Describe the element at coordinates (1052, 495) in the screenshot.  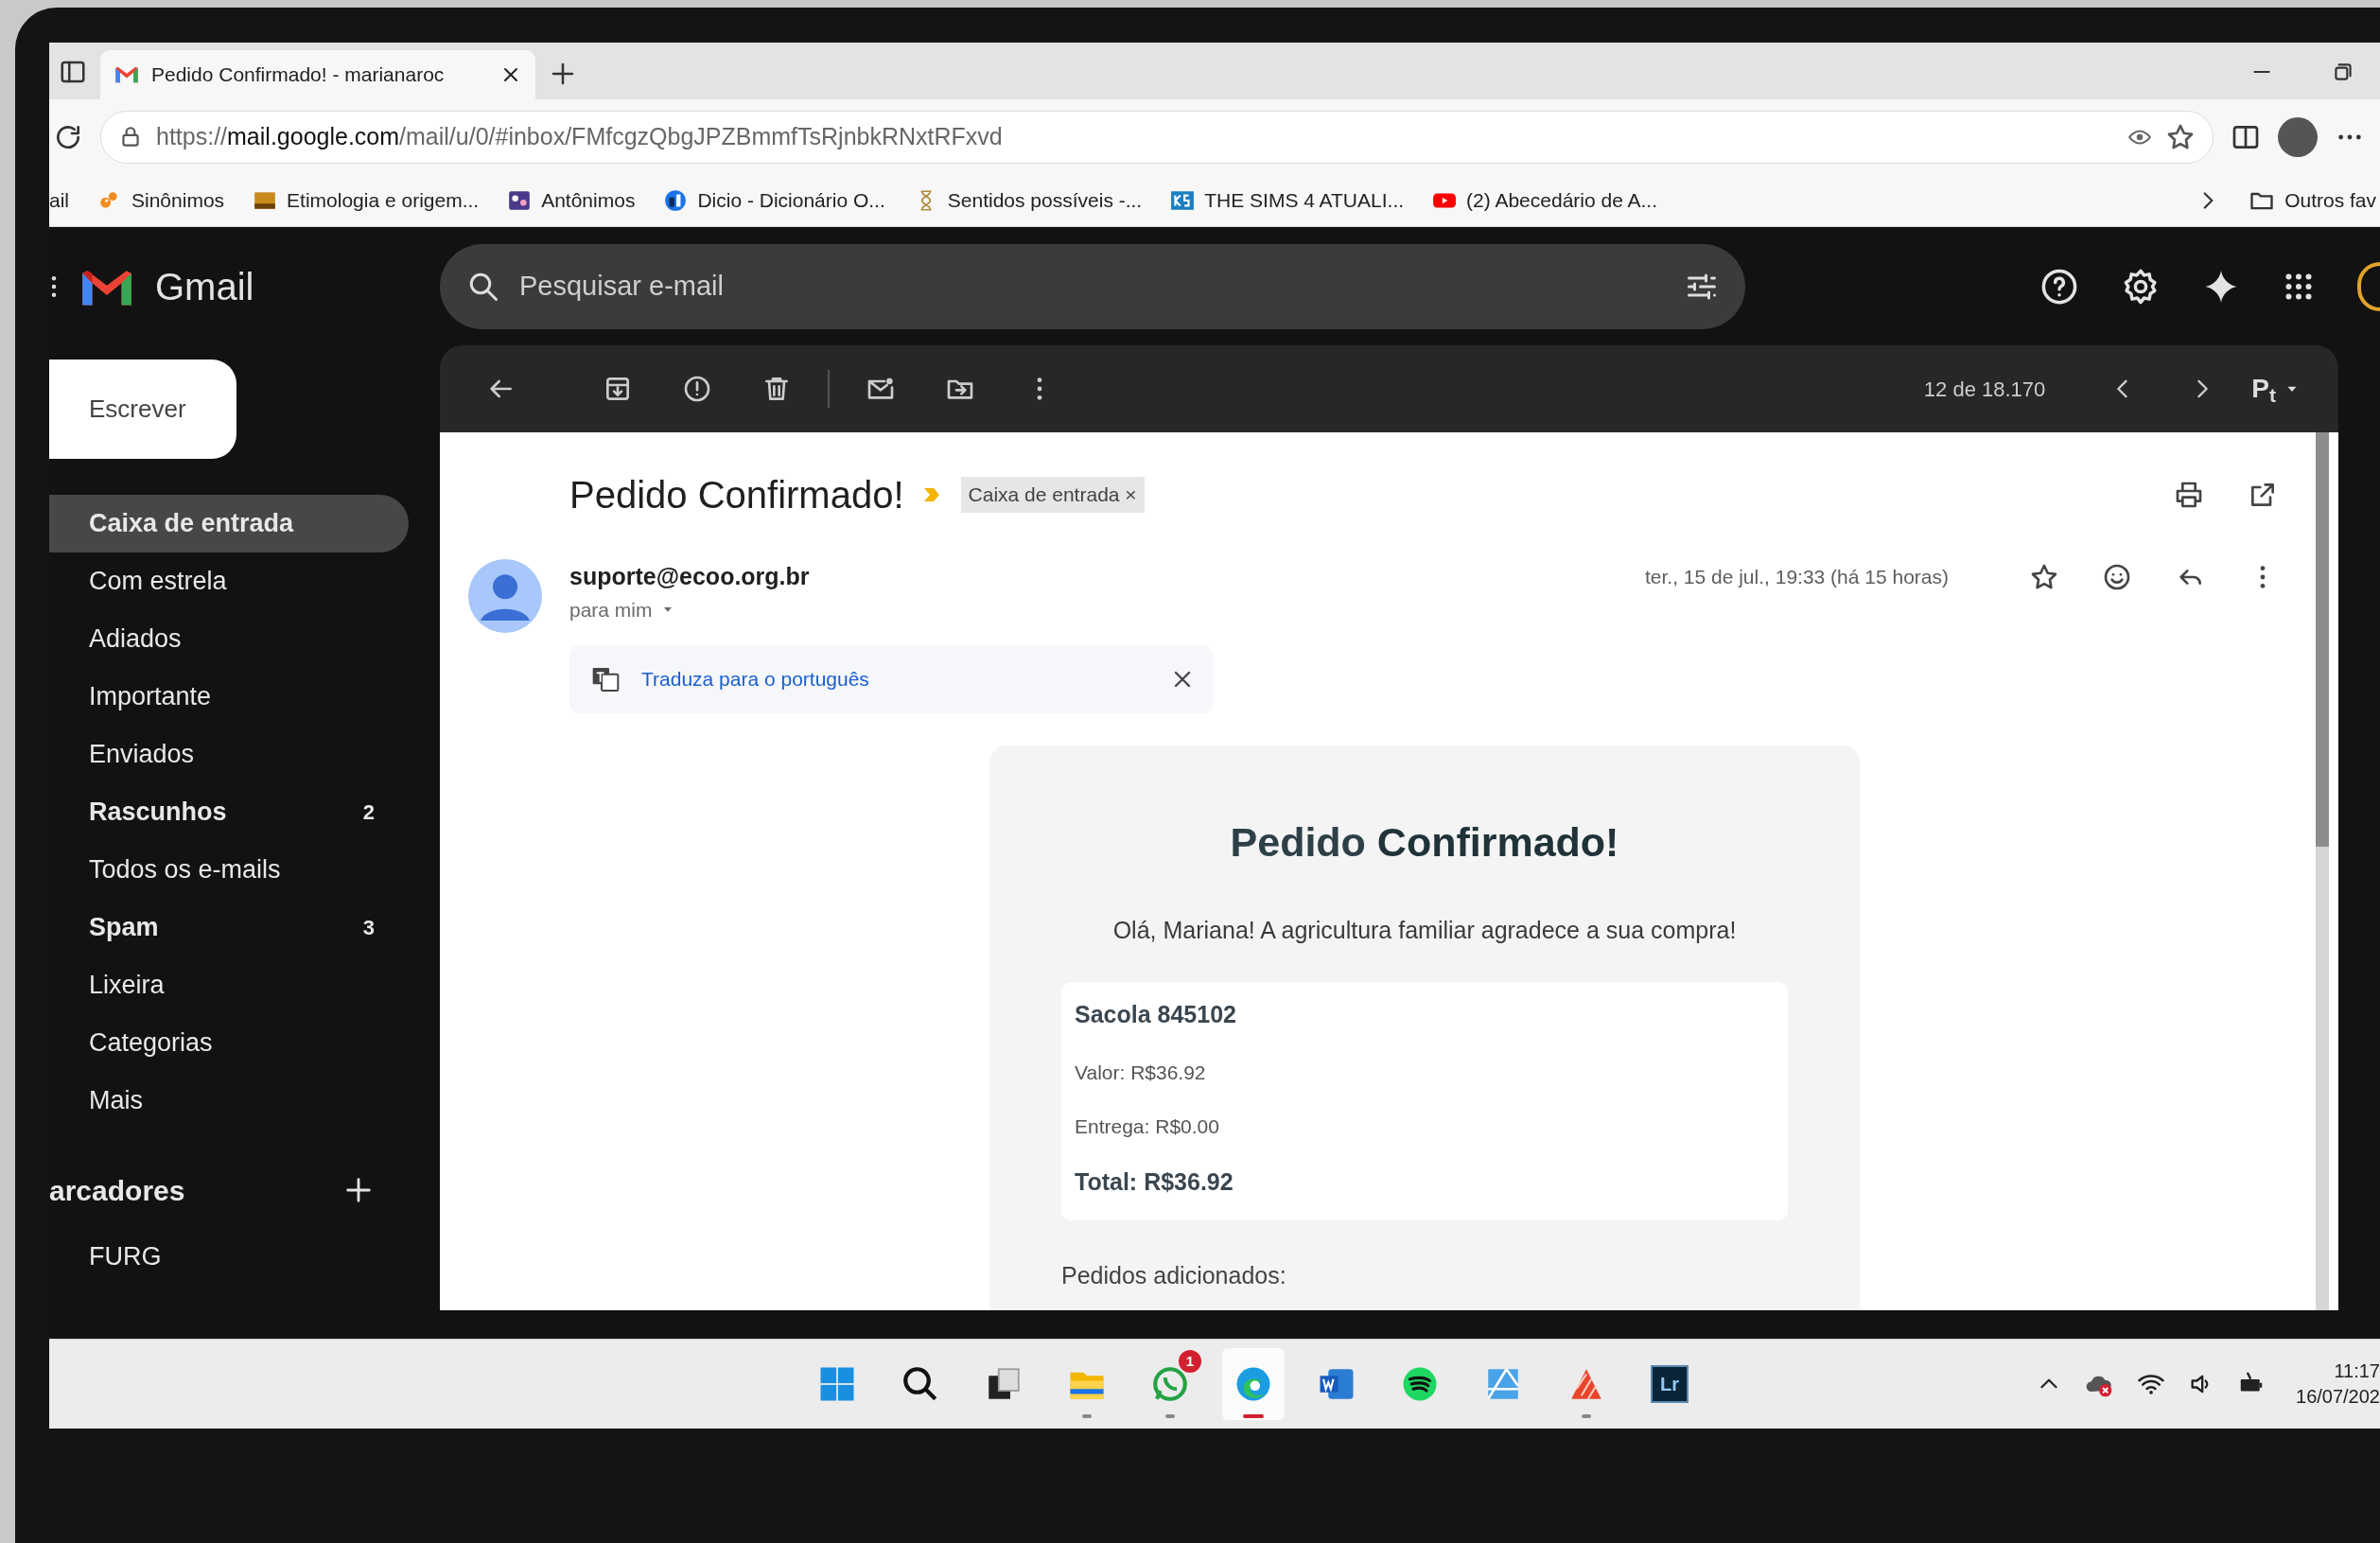
I see `label-chip: Caixa de entrada ×` at that location.